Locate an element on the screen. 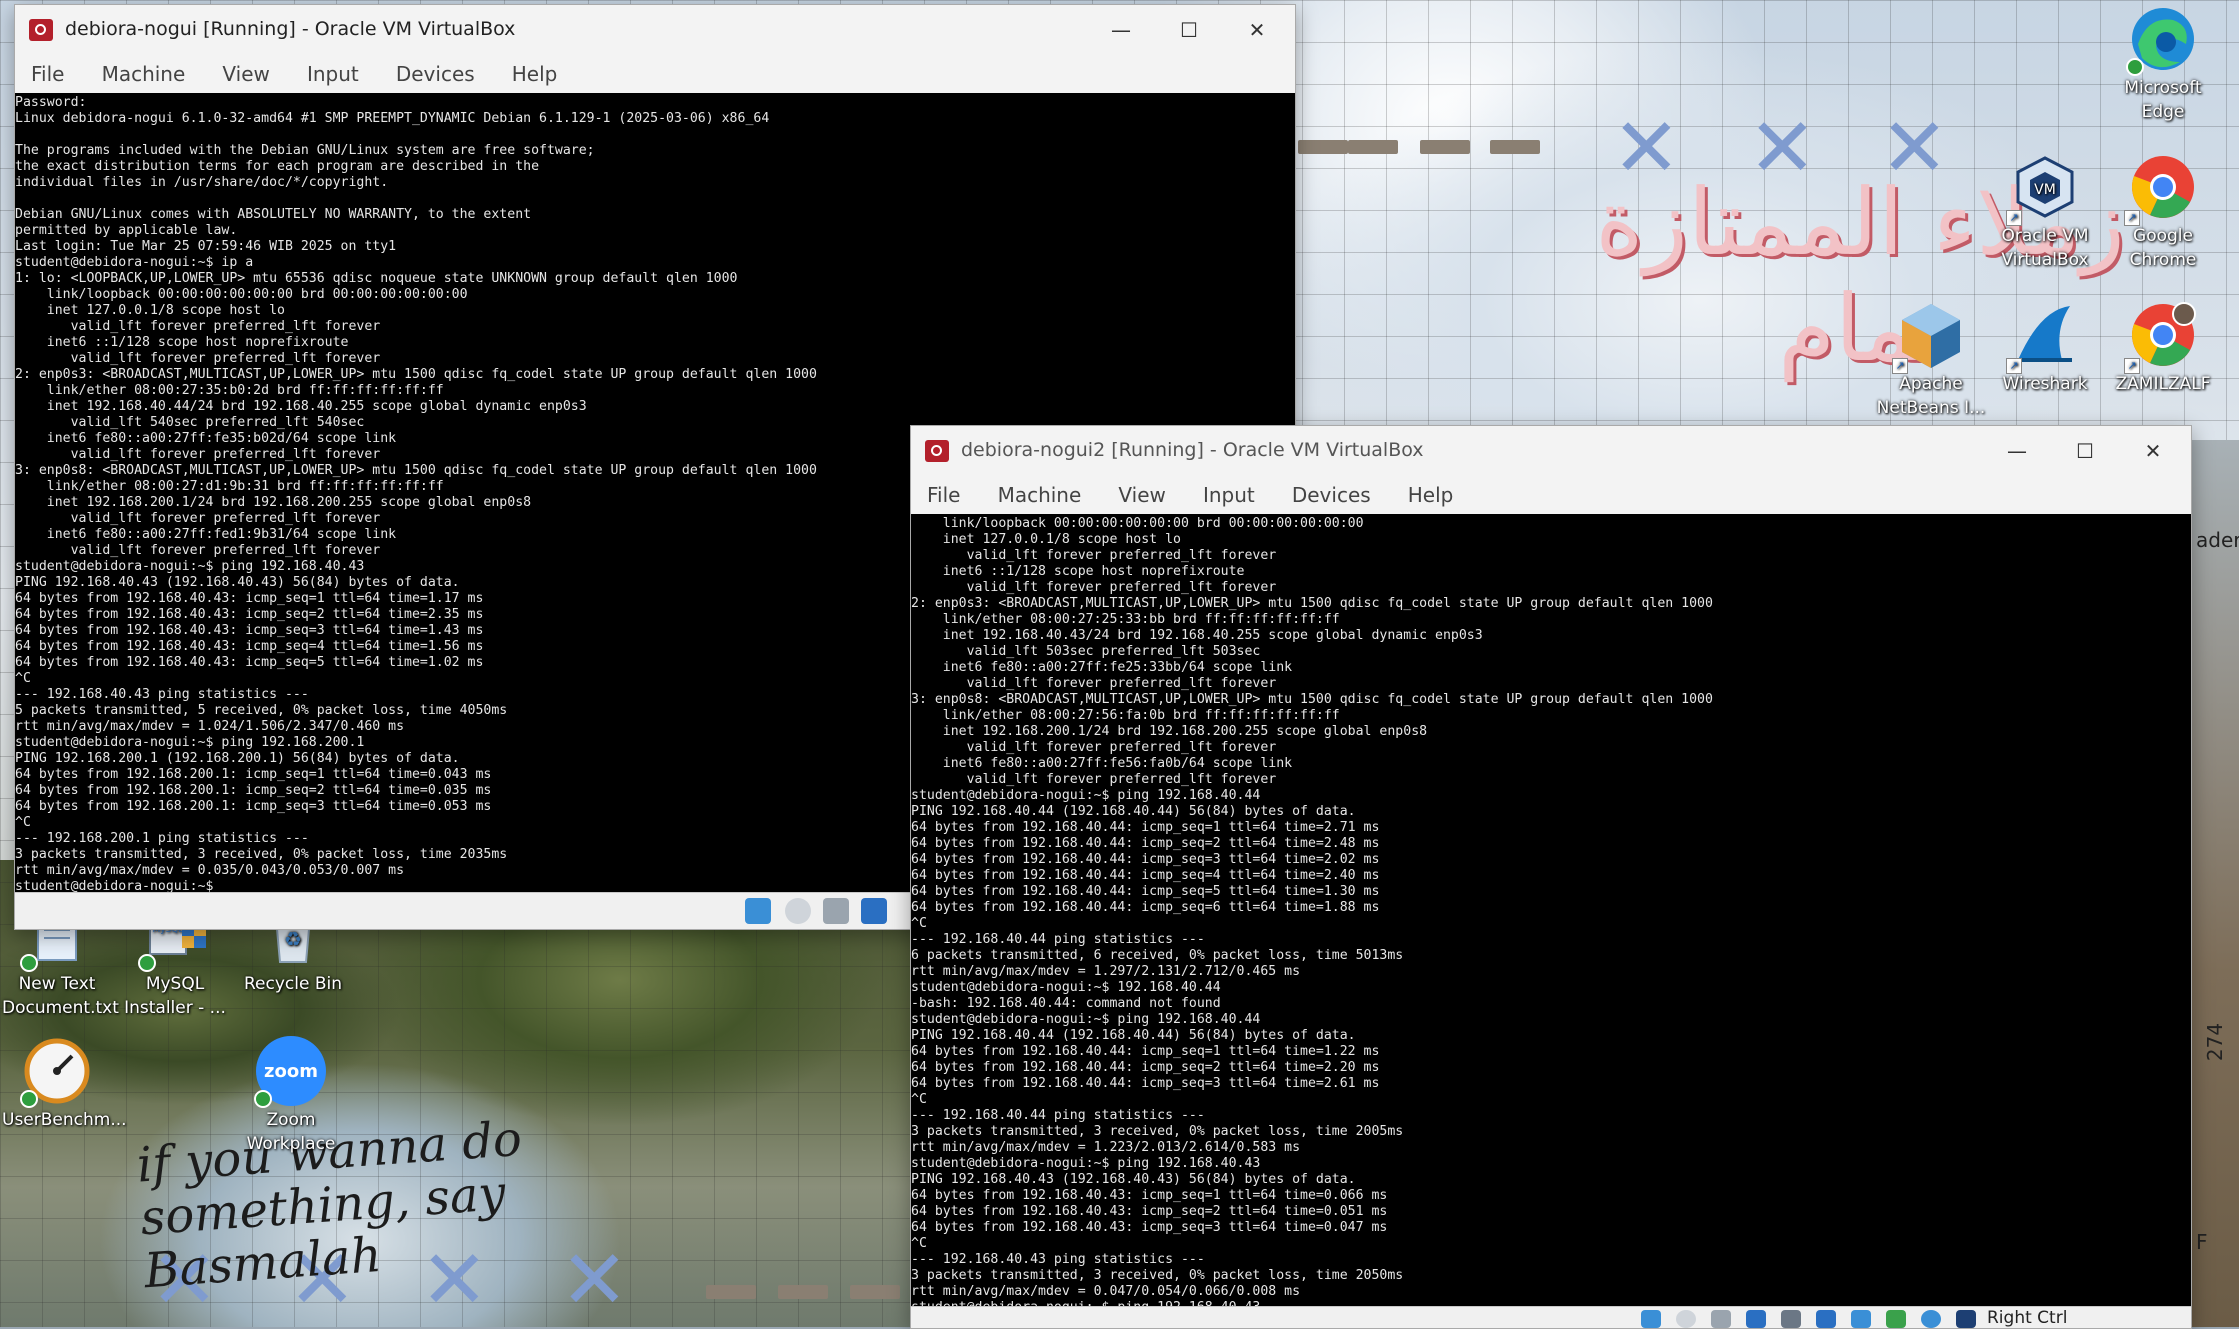  chrome-icon: ↗ is located at coordinates (2161, 189).